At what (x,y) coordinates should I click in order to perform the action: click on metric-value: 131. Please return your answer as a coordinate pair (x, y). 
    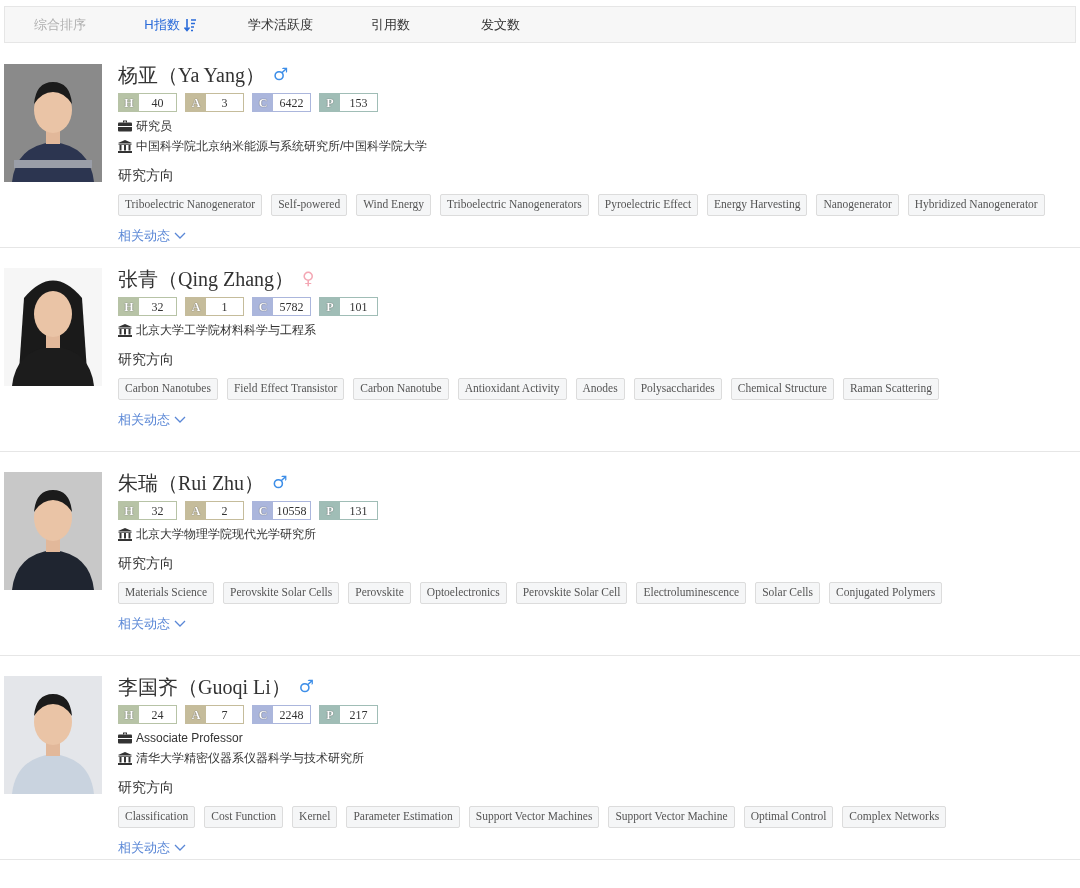
    Looking at the image, I should click on (358, 510).